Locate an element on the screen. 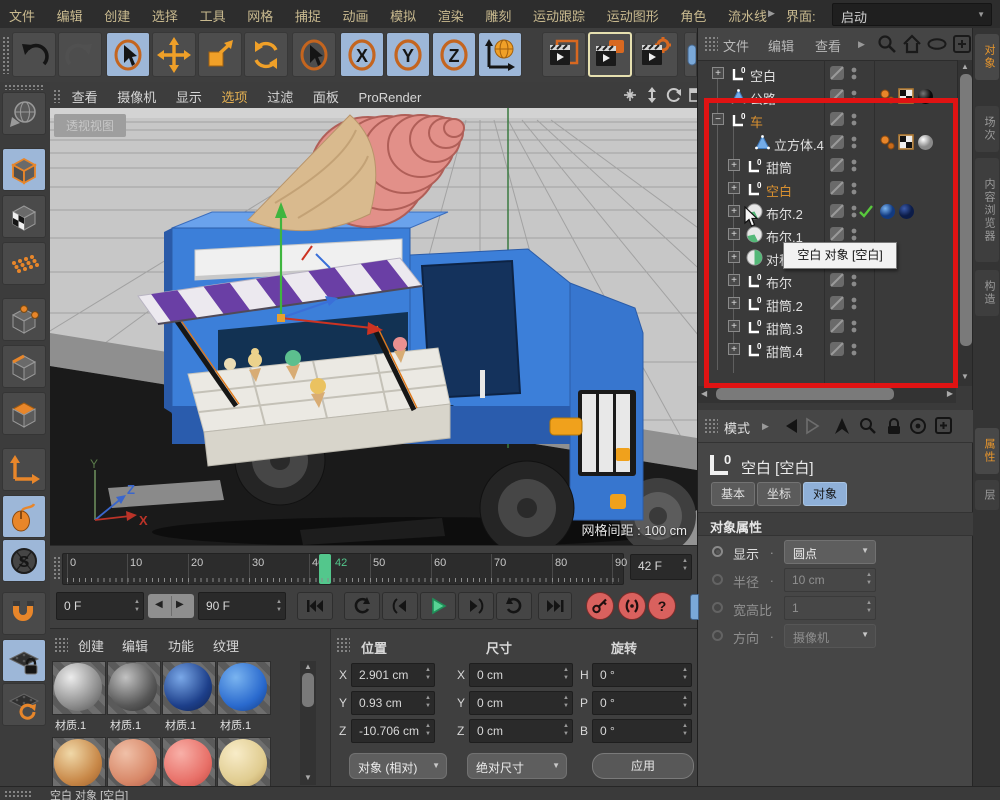 Image resolution: width=1000 pixels, height=800 pixels. mode-arrow-icon: ▶ is located at coordinates (765, 426).